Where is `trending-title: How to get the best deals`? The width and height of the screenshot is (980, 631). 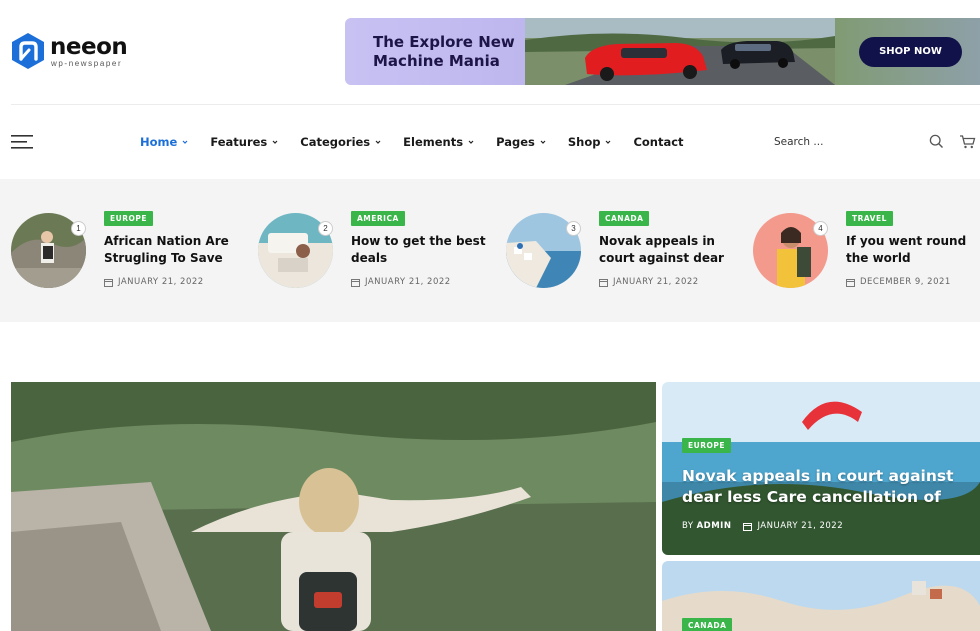
trending-title: How to get the best deals is located at coordinates (422, 250).